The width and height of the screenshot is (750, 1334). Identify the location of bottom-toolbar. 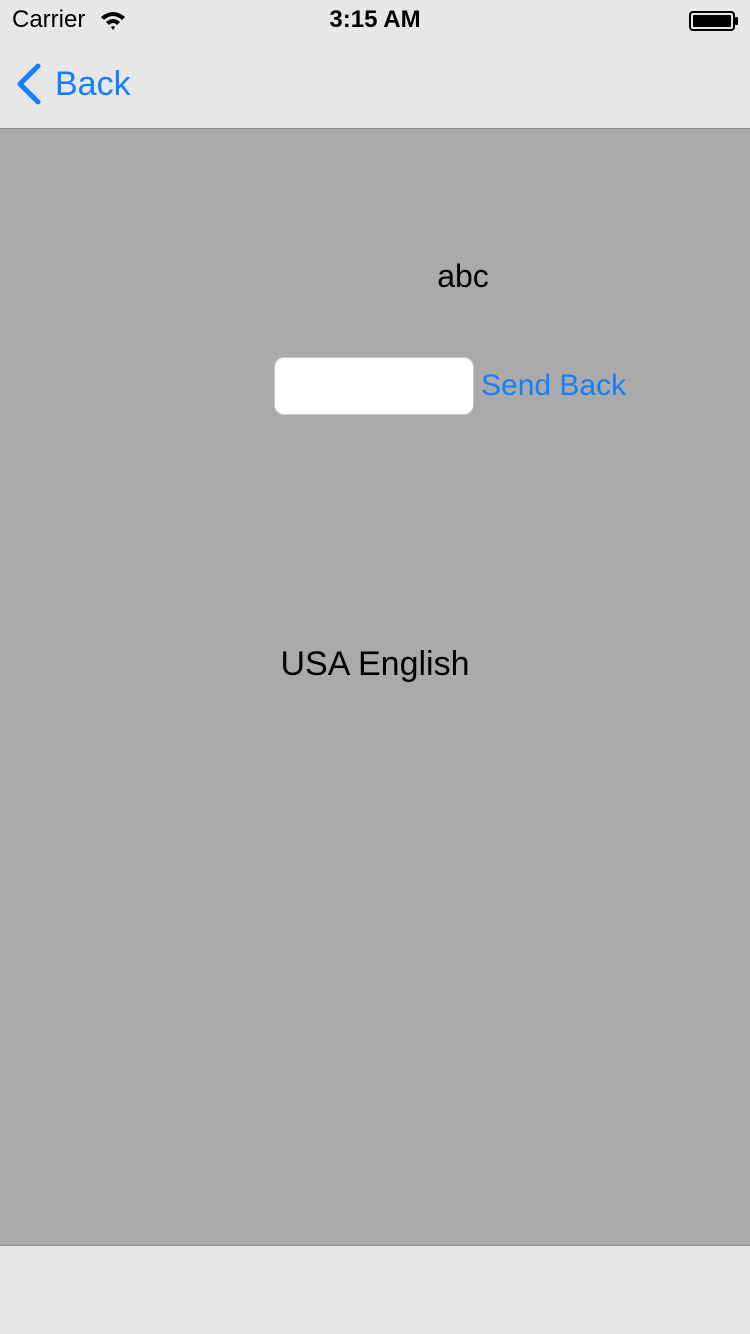
(375, 1289).